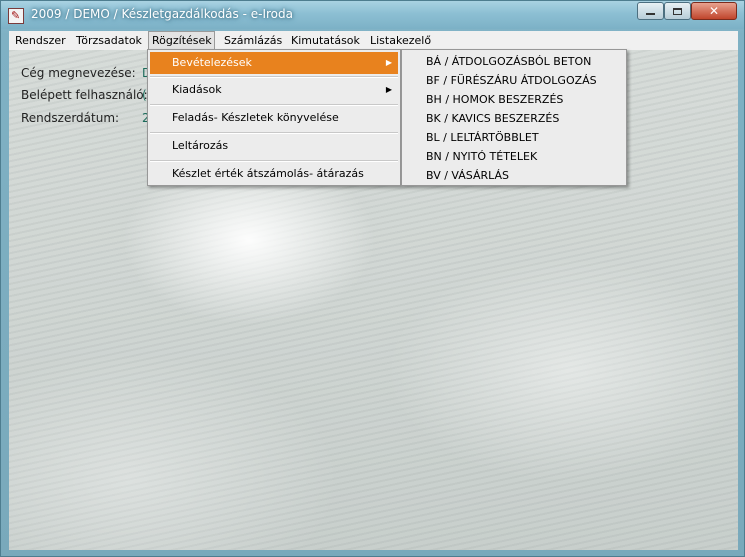 This screenshot has width=745, height=557. I want to click on menu-item-leltarozas: Leltározás, so click(274, 146).